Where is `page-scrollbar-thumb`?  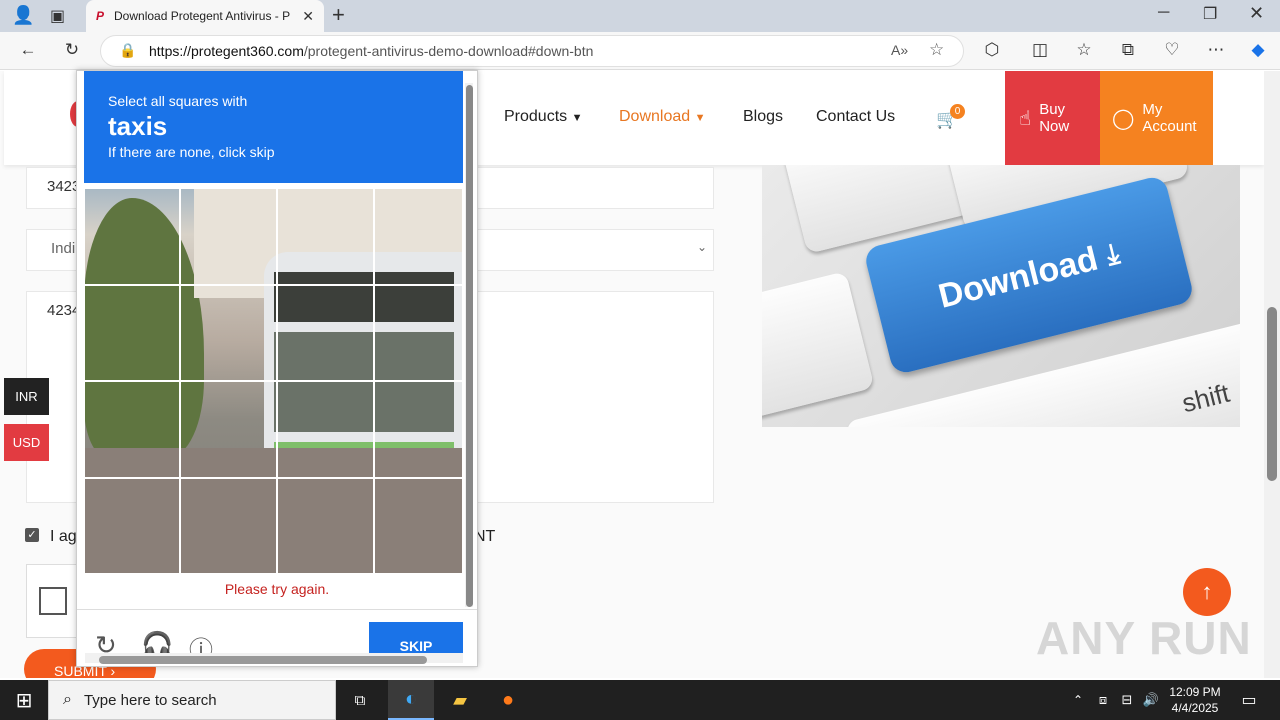
page-scrollbar-thumb is located at coordinates (1272, 394).